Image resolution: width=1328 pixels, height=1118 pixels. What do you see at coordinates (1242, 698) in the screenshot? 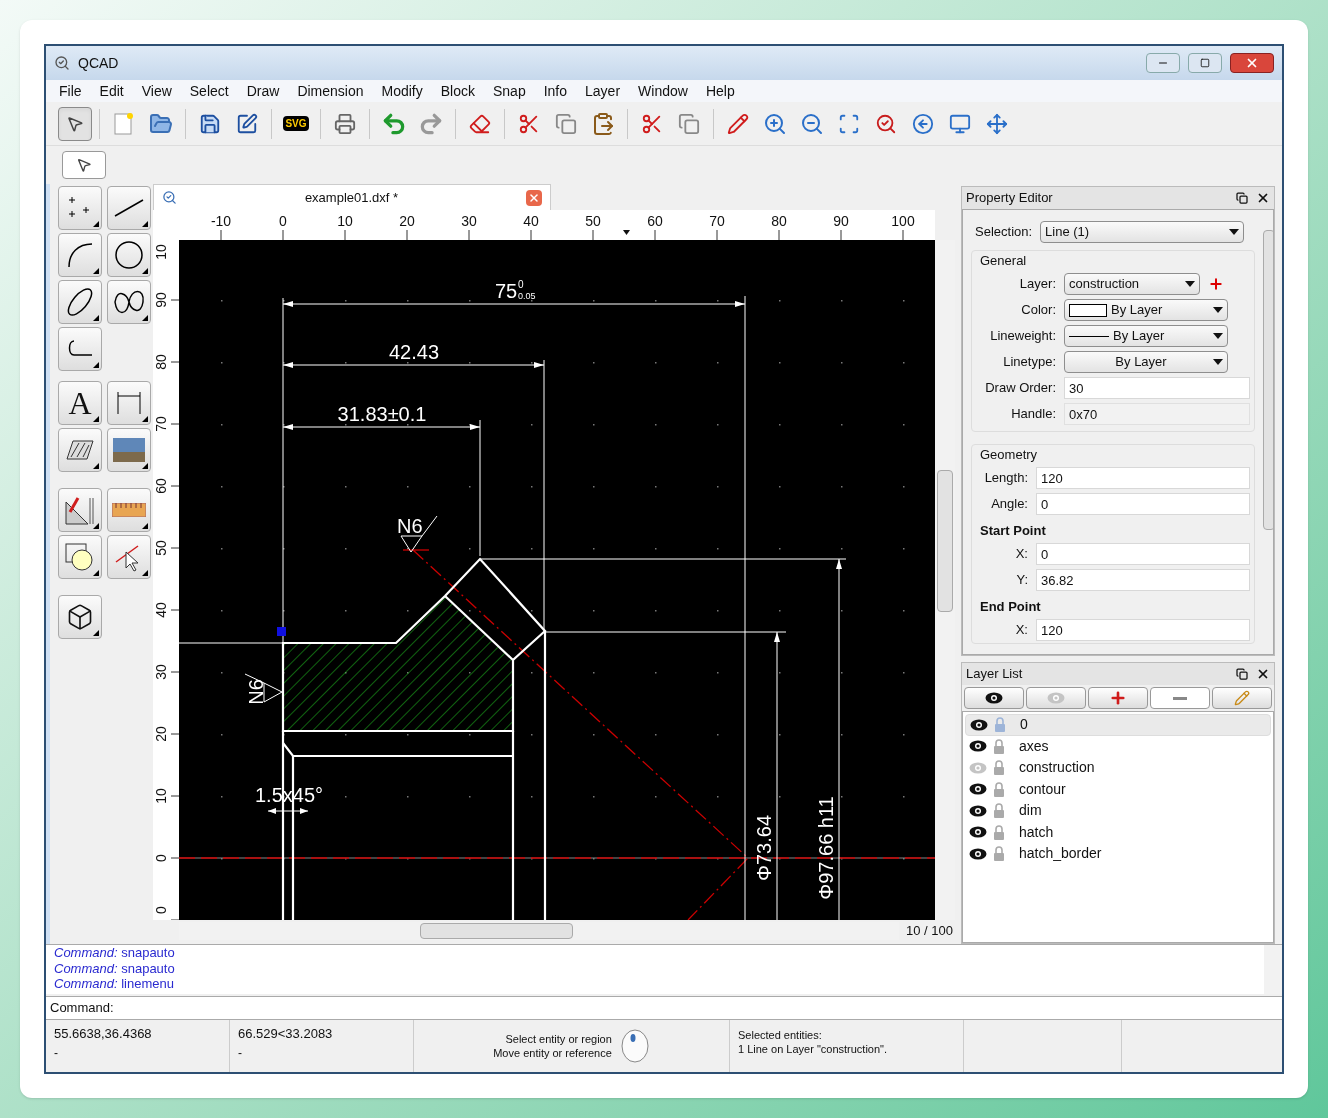
I see `edit-layer-button` at bounding box center [1242, 698].